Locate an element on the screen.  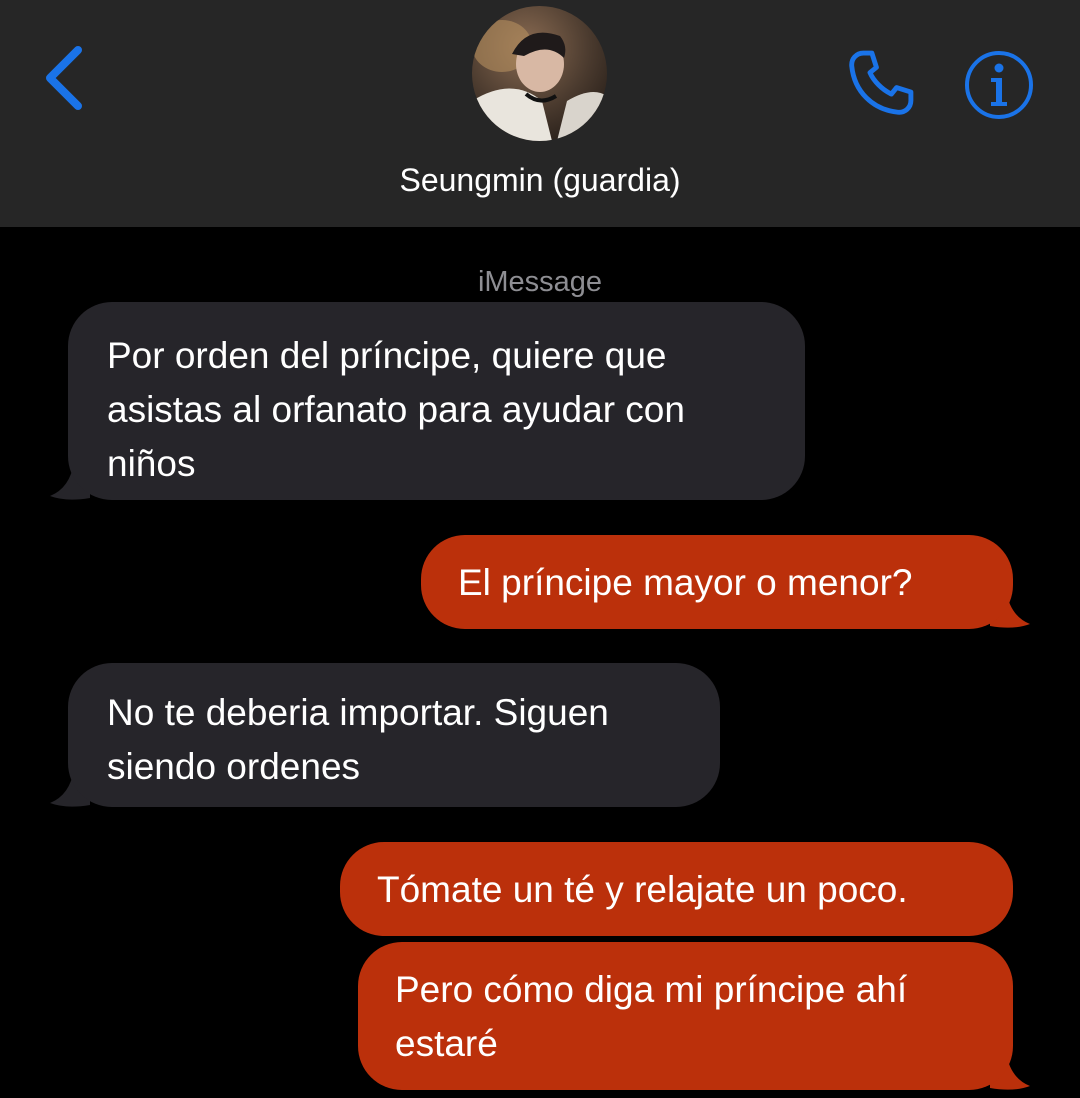
message-bubble-sent: Pero cómo diga mi príncipe ahí estaré is located at coordinates (685, 1016).